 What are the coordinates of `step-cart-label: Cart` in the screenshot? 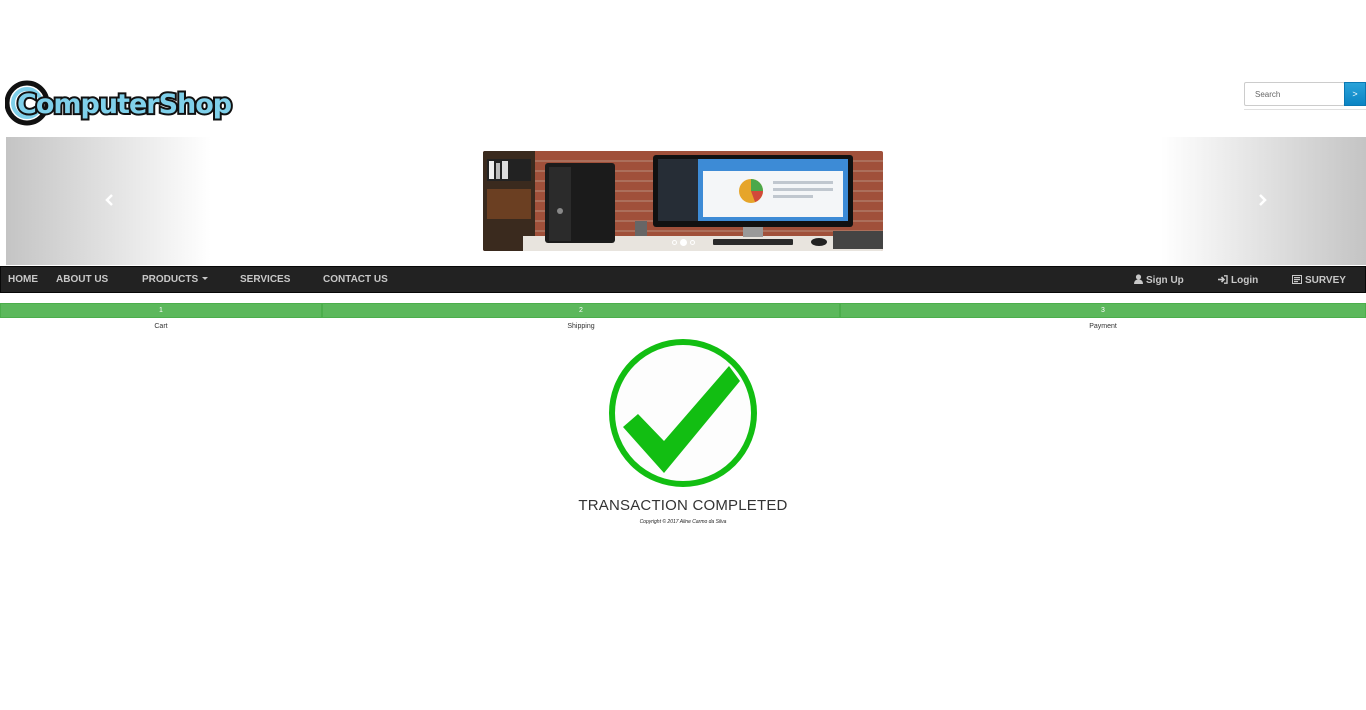 It's located at (161, 326).